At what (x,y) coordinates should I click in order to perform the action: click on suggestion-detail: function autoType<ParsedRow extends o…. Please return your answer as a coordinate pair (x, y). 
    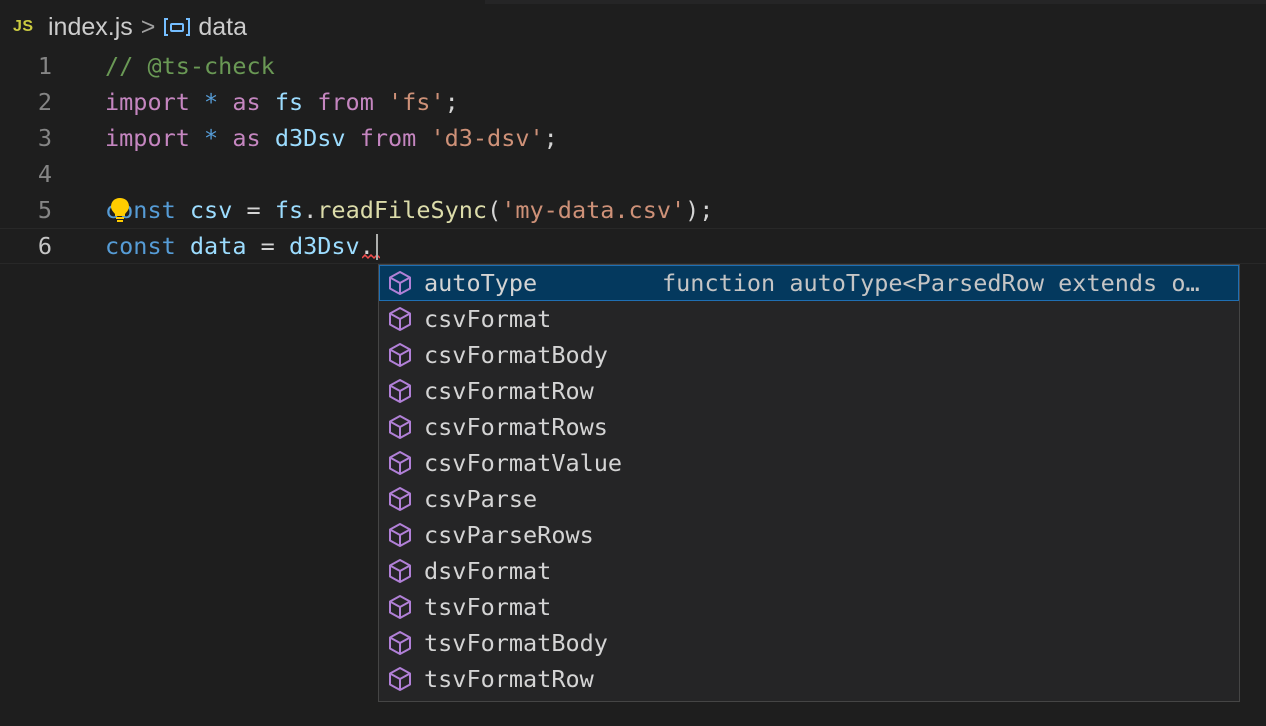
    Looking at the image, I should click on (931, 283).